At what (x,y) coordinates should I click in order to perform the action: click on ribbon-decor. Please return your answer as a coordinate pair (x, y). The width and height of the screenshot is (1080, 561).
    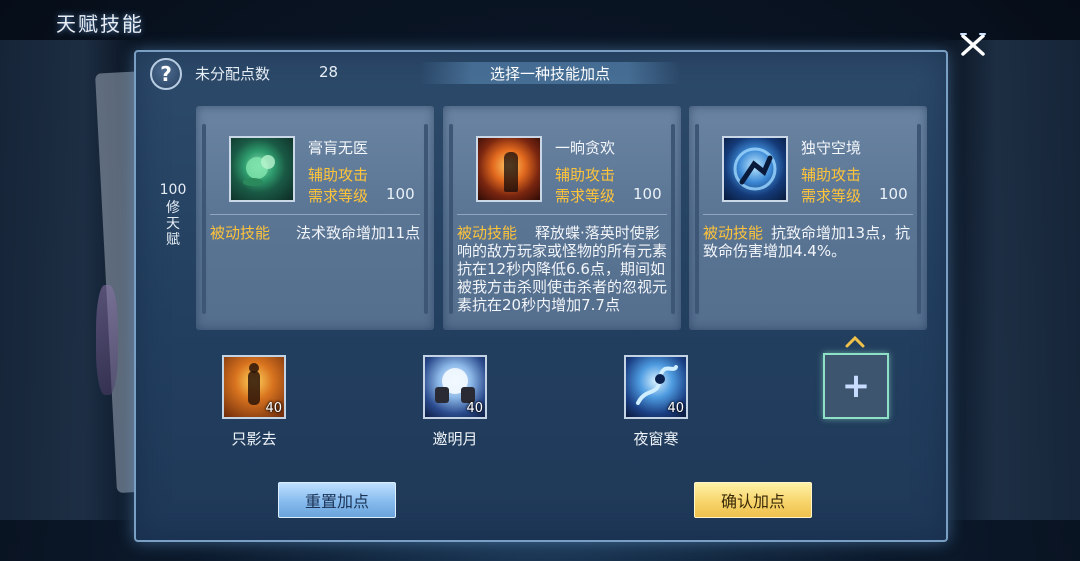
    Looking at the image, I should click on (107, 340).